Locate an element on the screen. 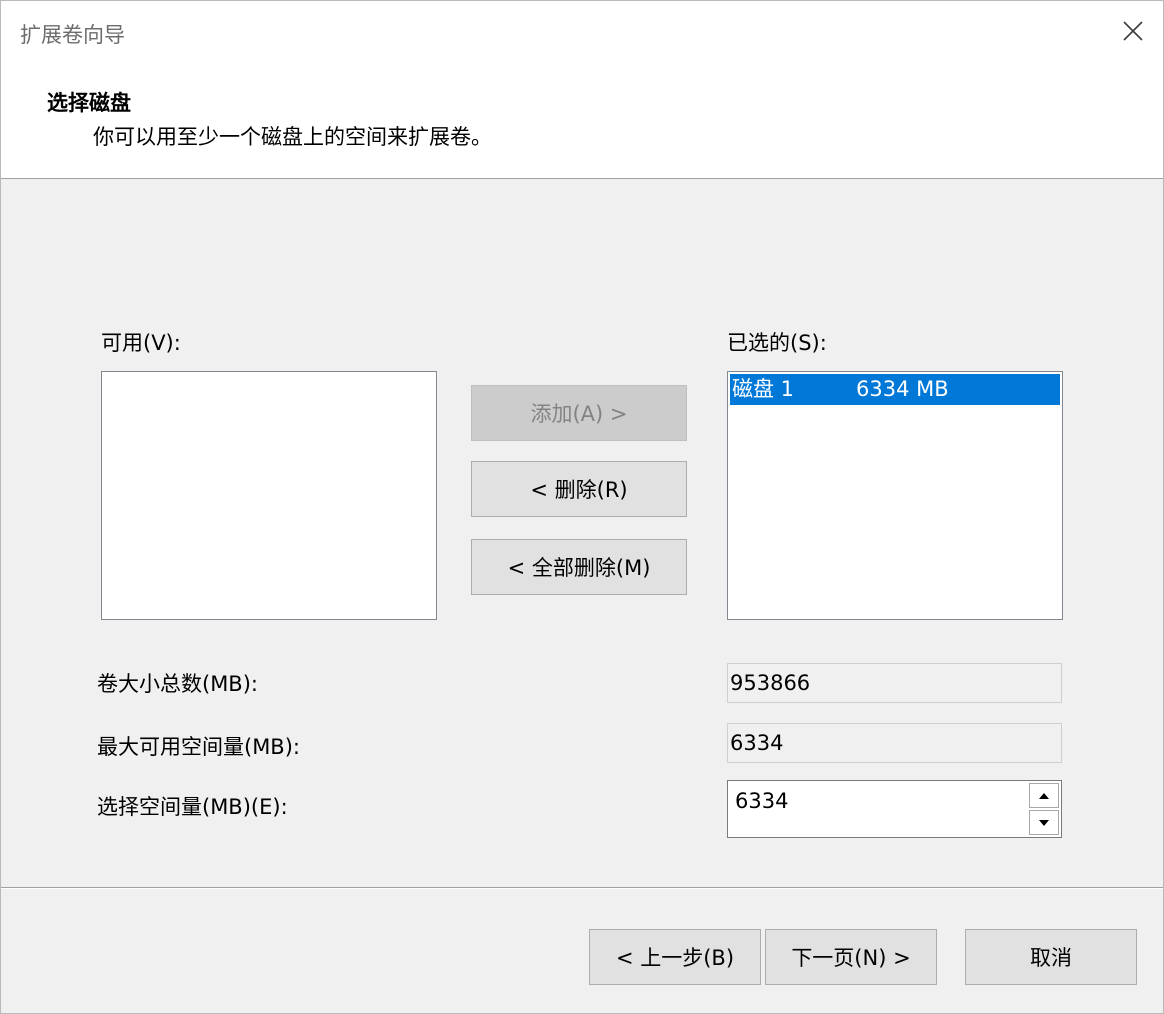 The height and width of the screenshot is (1014, 1164). spin-arrows is located at coordinates (1044, 809).